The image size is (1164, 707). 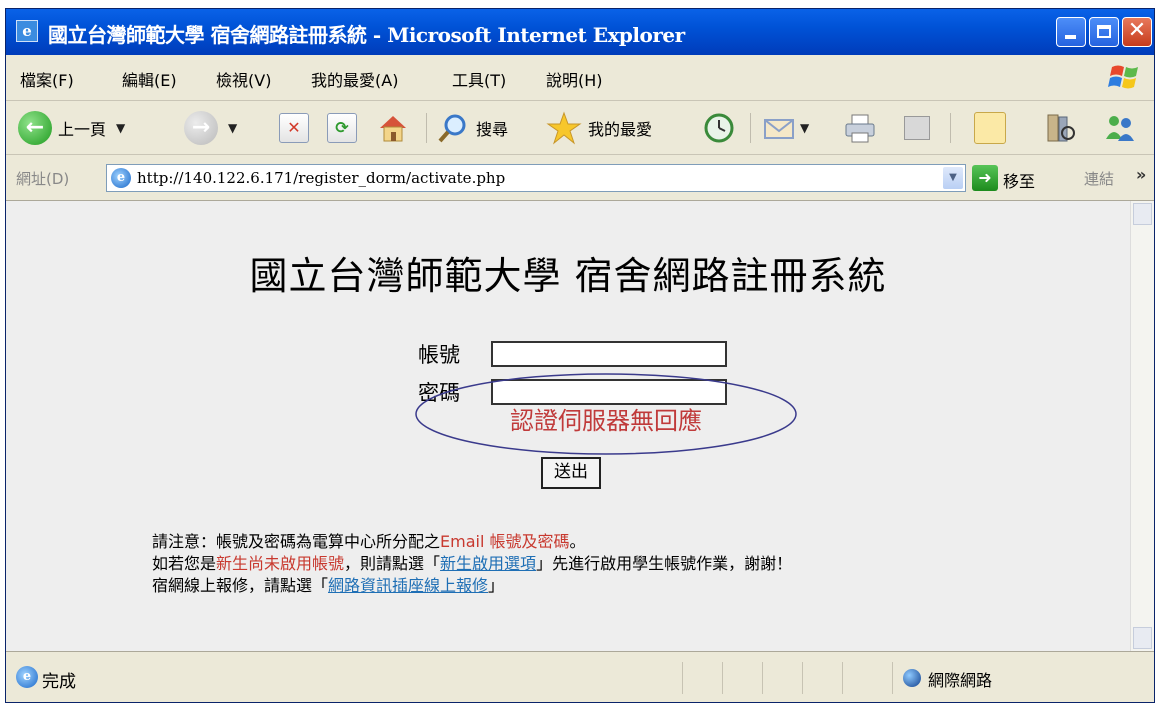 I want to click on back-dropdown-icon: ▼, so click(x=120, y=128).